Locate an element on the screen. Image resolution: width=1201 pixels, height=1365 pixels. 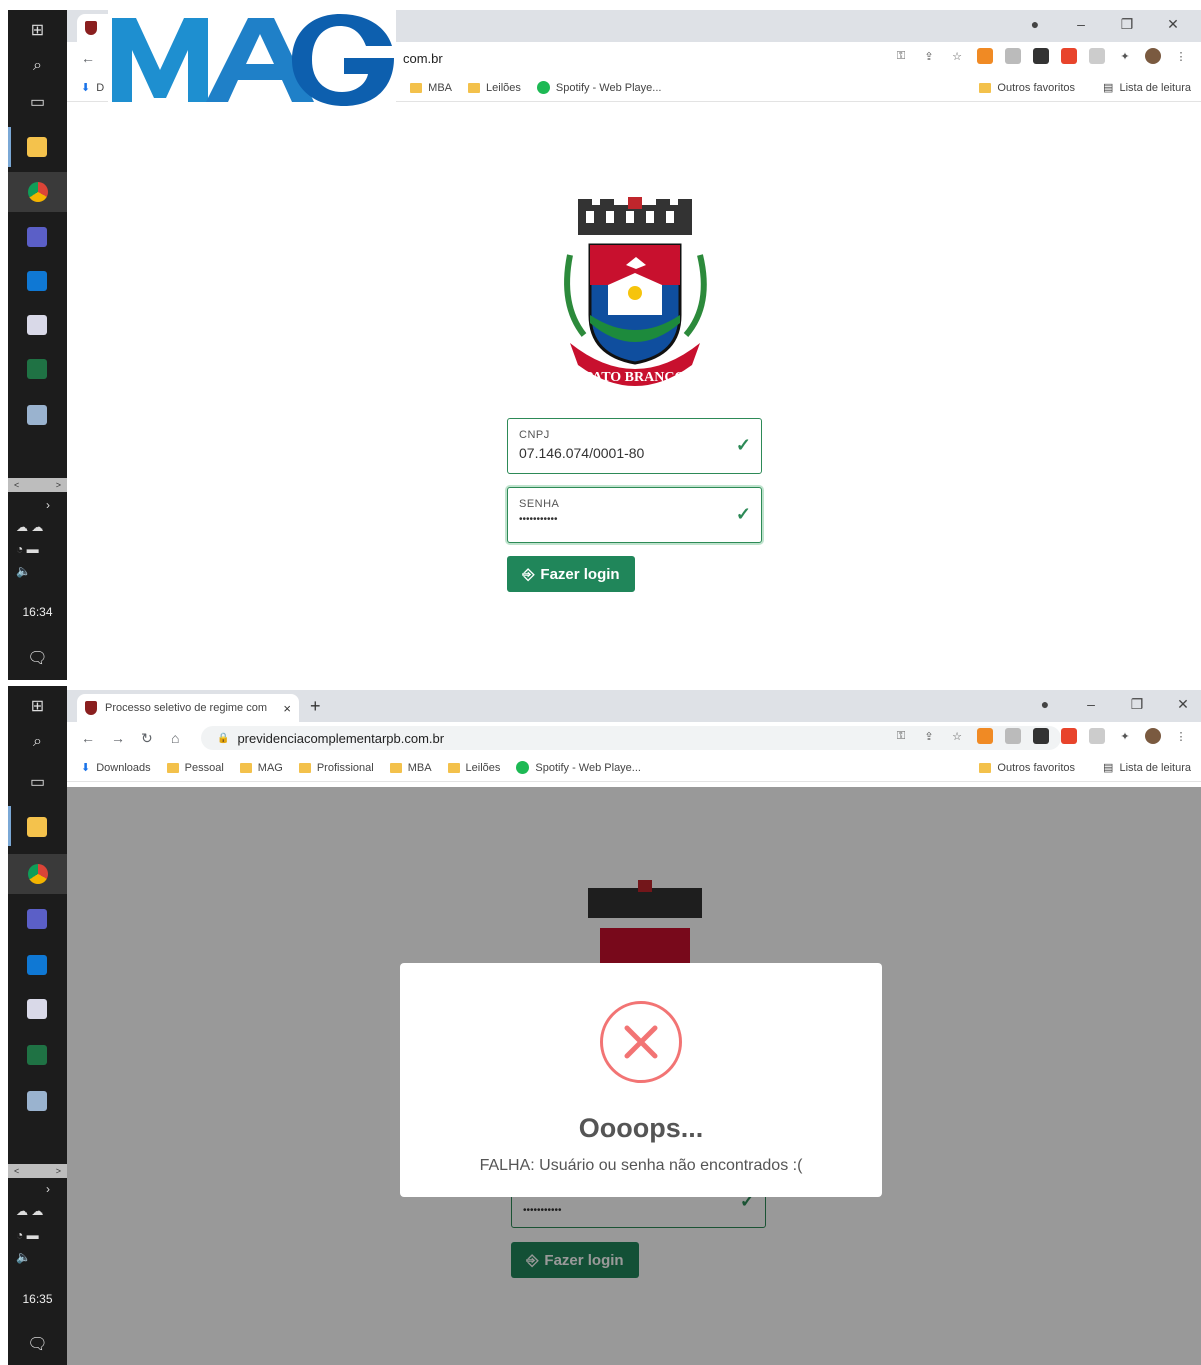
bookmark-mag: MAG is located at coordinates (261, 768).